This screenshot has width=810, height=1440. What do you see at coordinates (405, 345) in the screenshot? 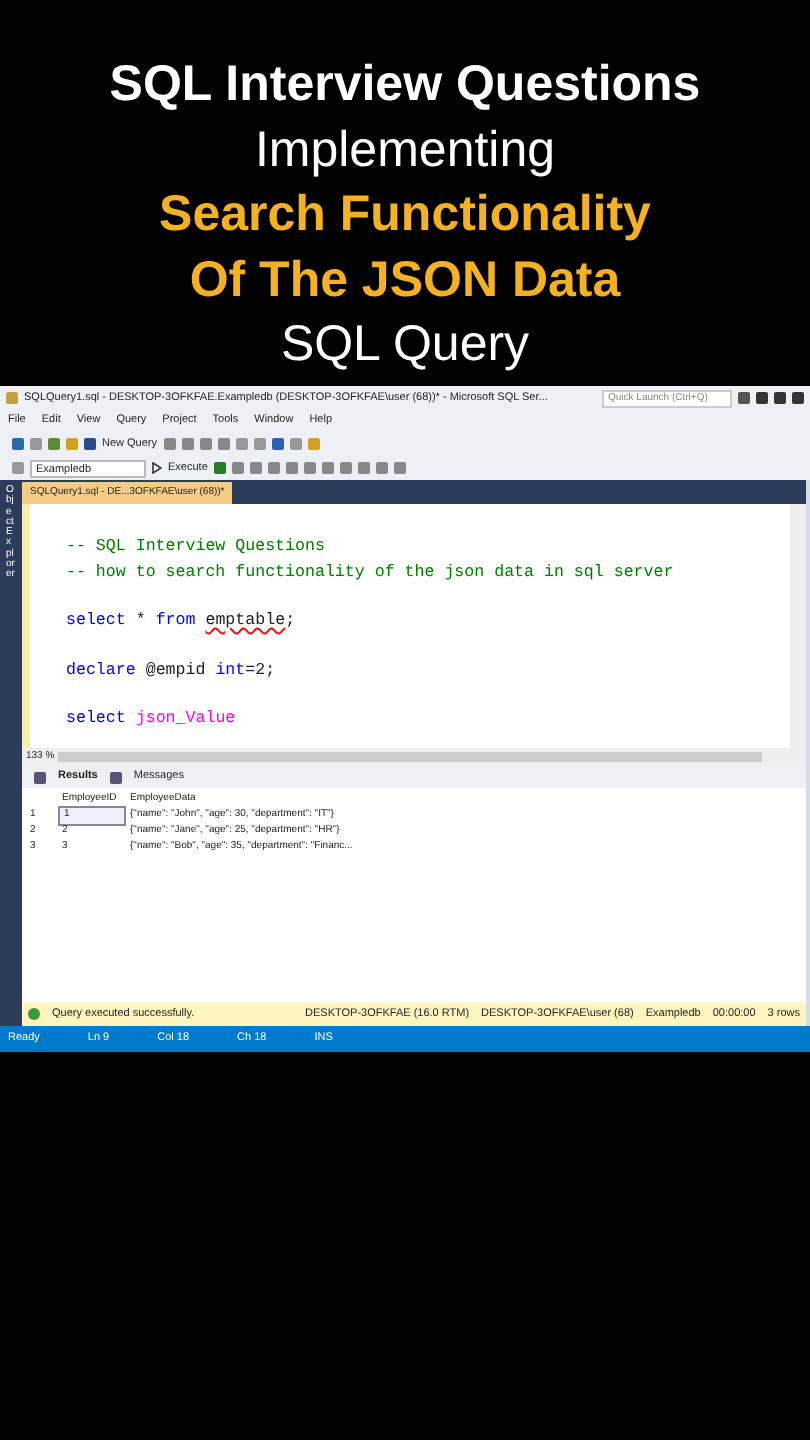
I see `headline-text: SQL Query` at bounding box center [405, 345].